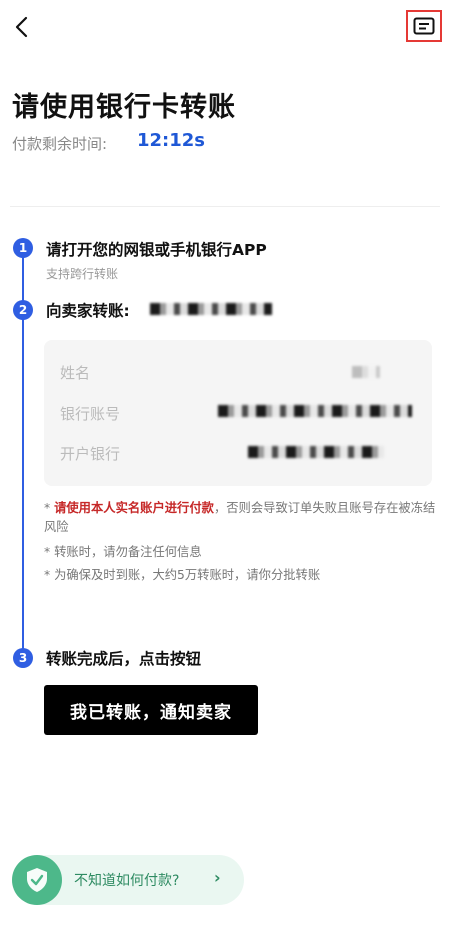 The width and height of the screenshot is (450, 943). What do you see at coordinates (171, 140) in the screenshot?
I see `timer-value: 12:12s` at bounding box center [171, 140].